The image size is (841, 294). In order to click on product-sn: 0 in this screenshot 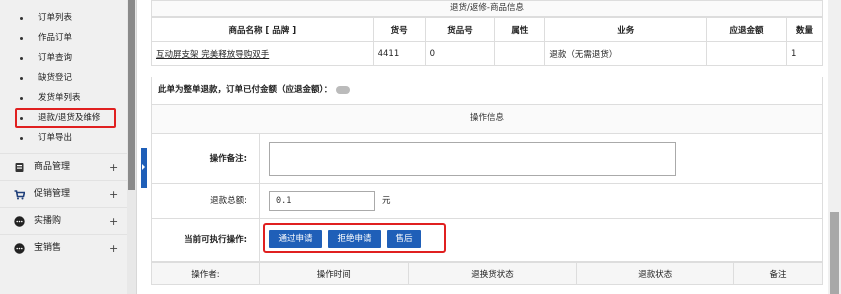, I will do `click(460, 53)`.